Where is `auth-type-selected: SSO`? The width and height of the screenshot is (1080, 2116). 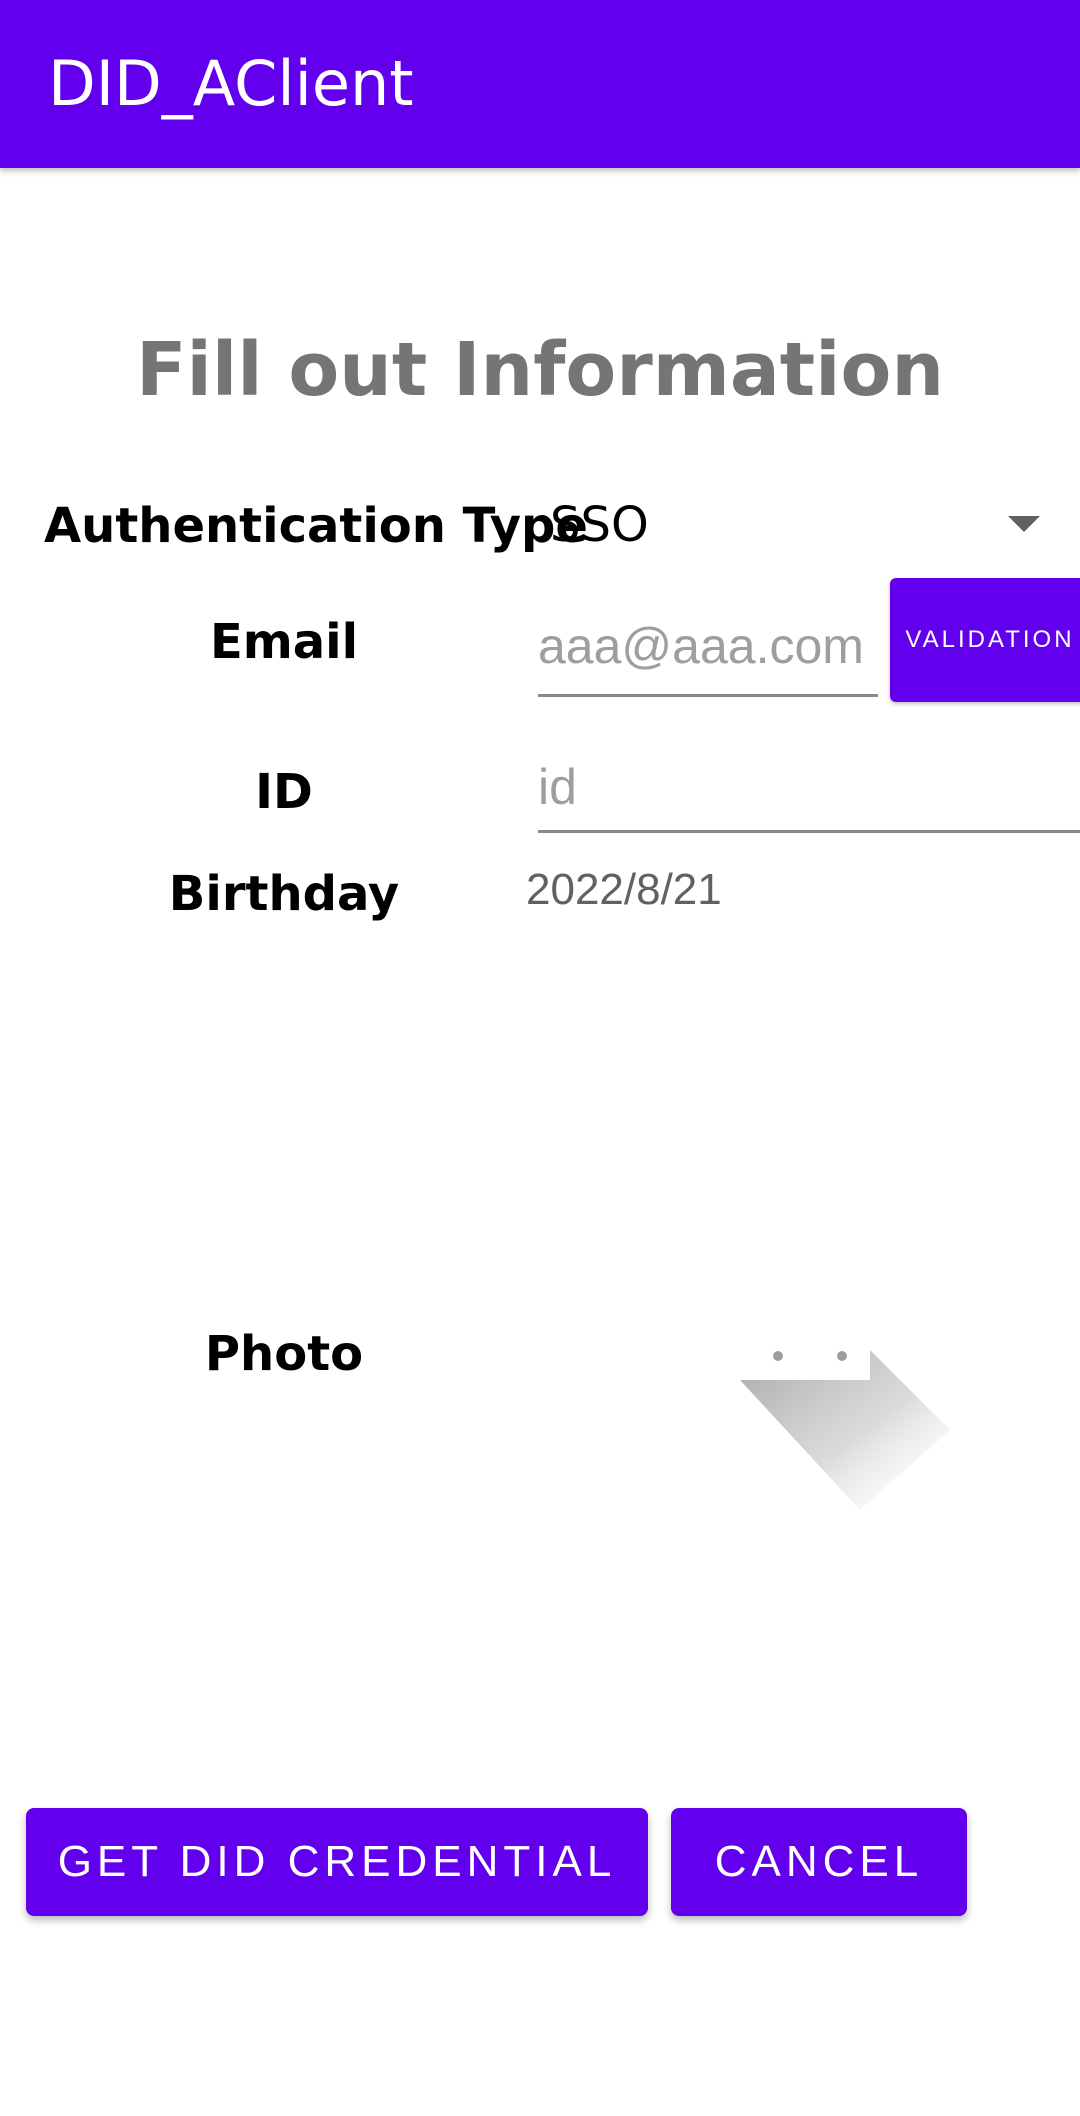 auth-type-selected: SSO is located at coordinates (599, 525).